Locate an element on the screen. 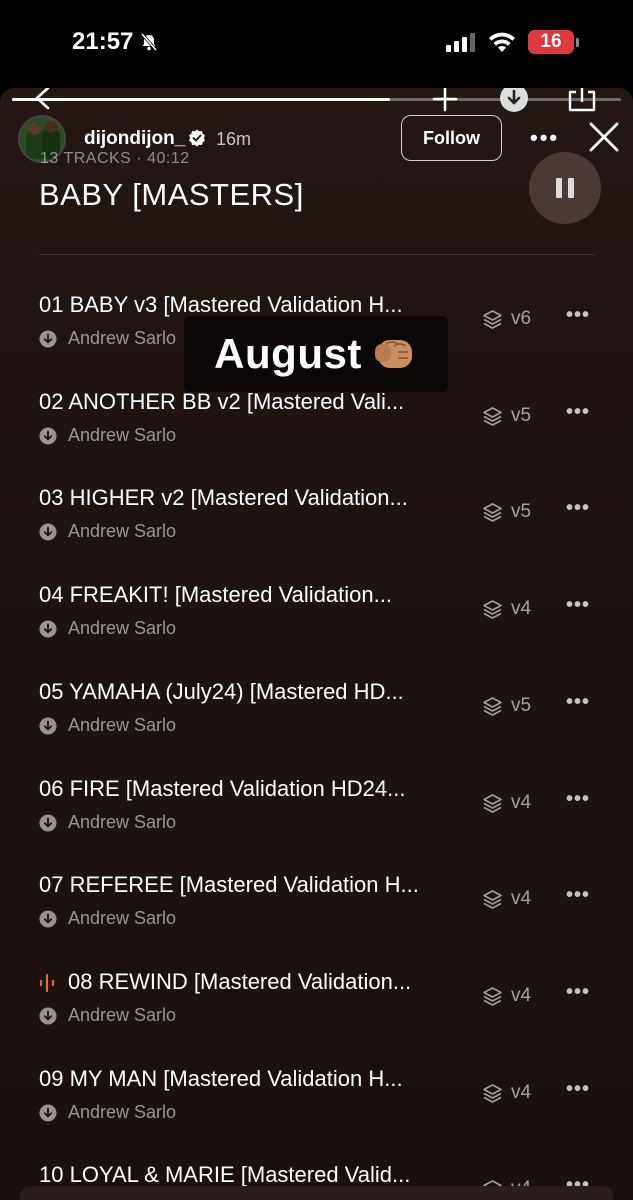 The height and width of the screenshot is (1200, 633). tracks-count: 13 TRACKS · 40:12 is located at coordinates (115, 158).